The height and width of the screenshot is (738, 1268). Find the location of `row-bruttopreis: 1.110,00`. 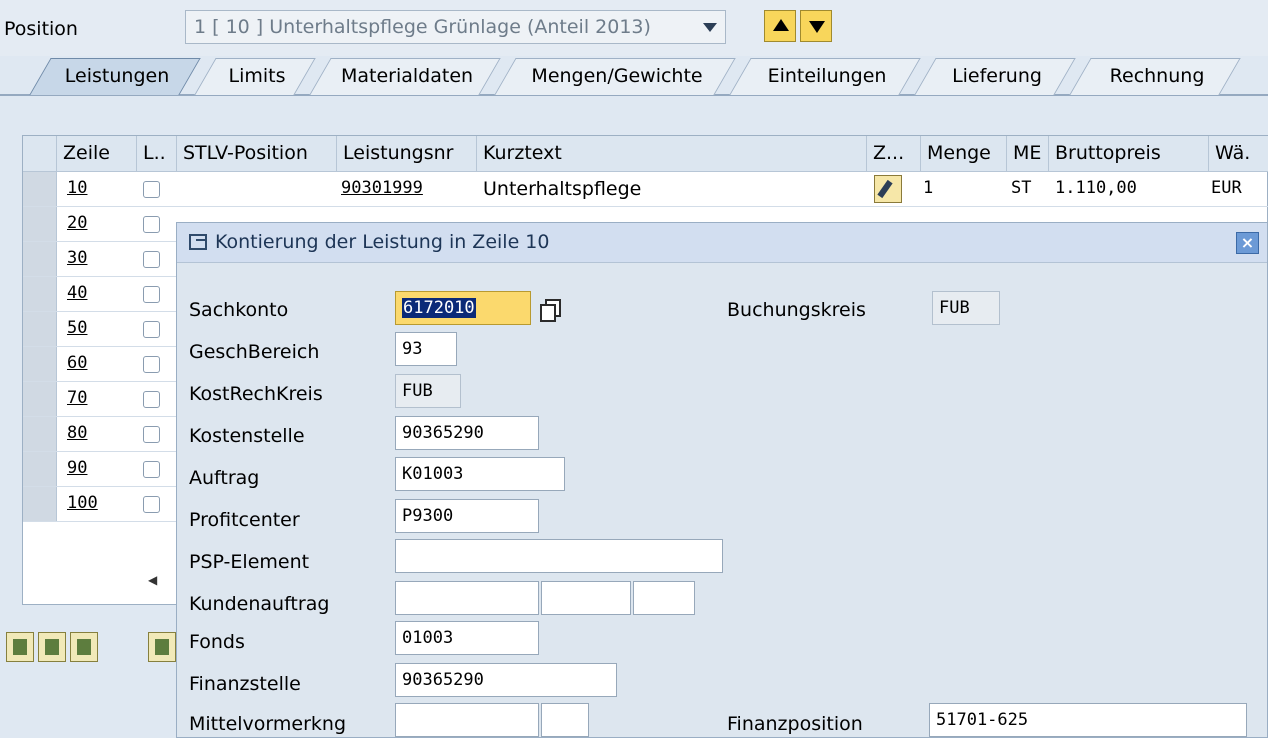

row-bruttopreis: 1.110,00 is located at coordinates (1096, 188).